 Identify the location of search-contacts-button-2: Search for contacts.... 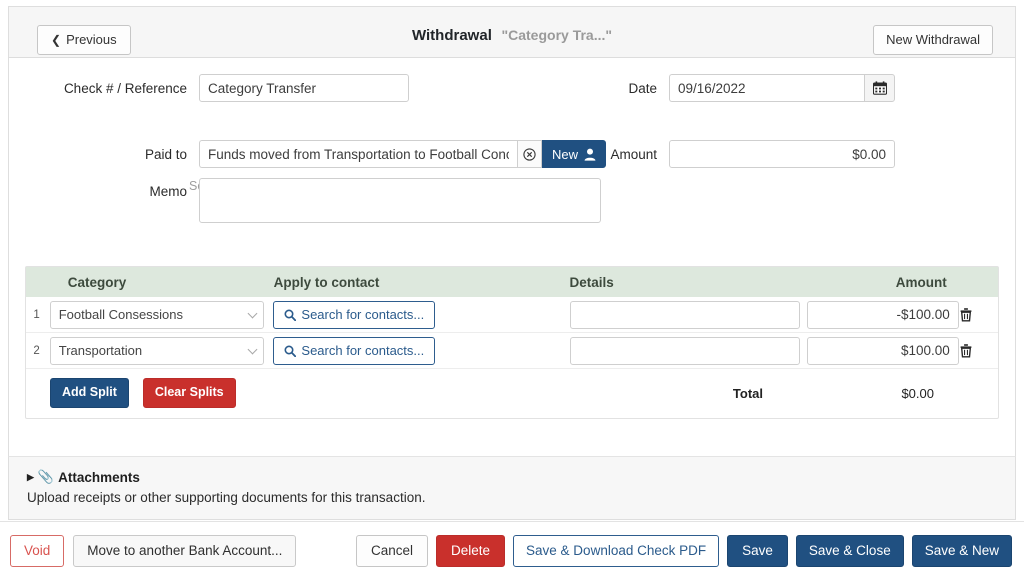
(354, 350).